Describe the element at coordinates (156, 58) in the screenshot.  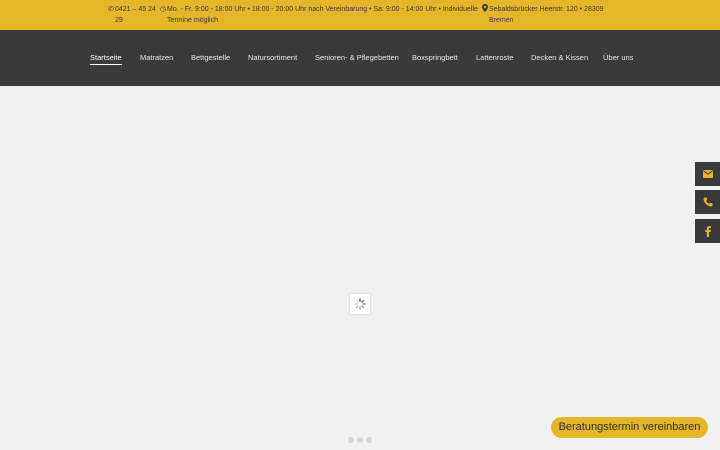
I see `nav-item-matratzen: Matratzen` at that location.